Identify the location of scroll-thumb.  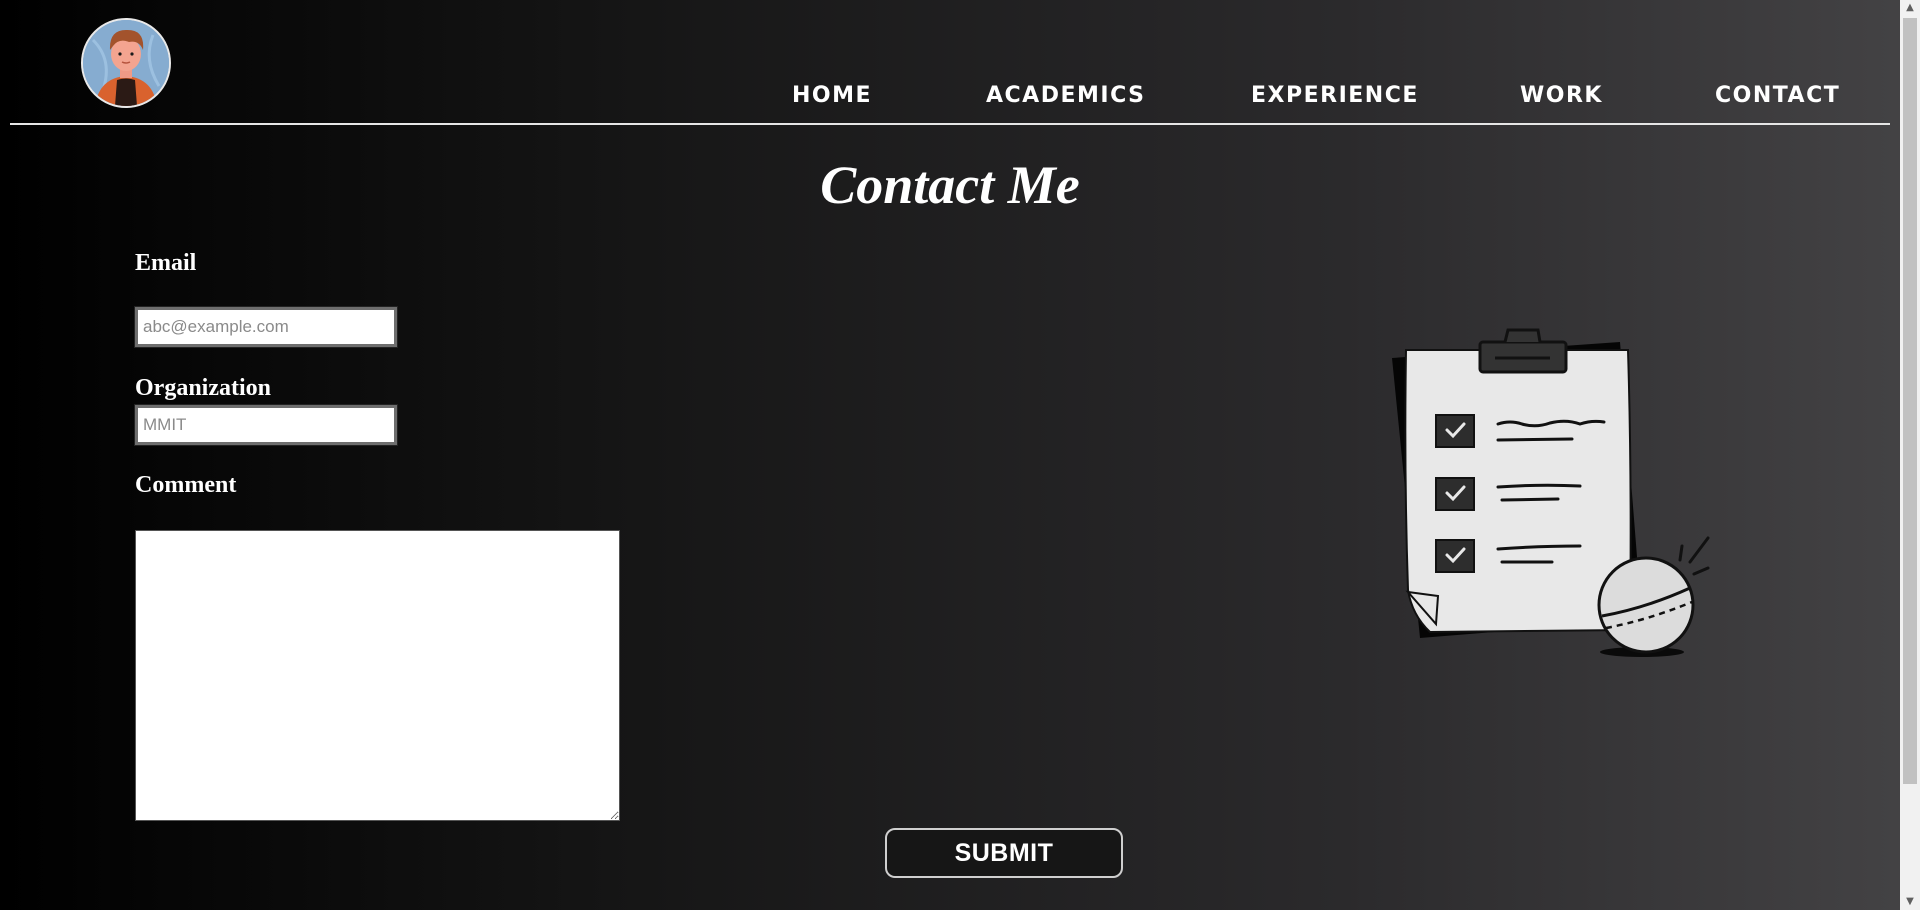
(1910, 401).